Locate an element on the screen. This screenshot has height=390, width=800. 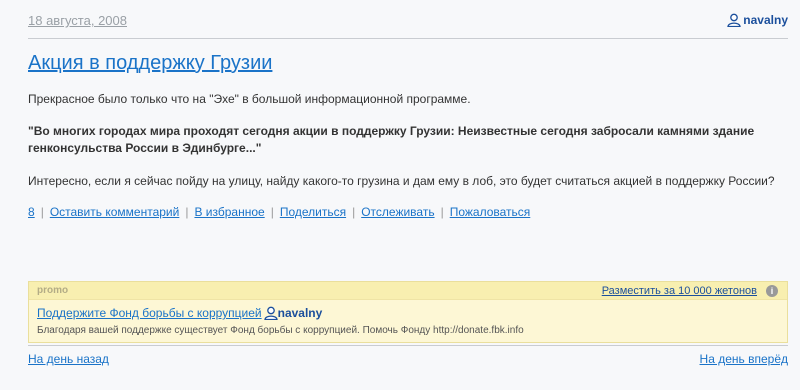
promo-author-name: navalny is located at coordinates (300, 313).